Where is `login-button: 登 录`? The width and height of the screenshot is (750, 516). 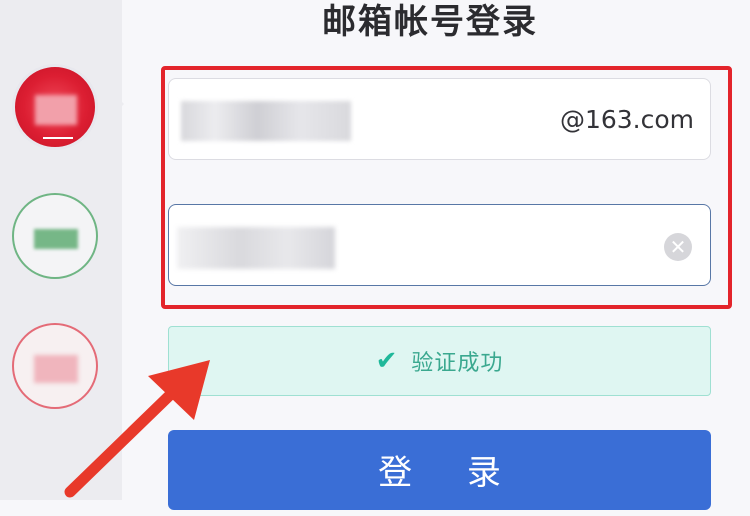 login-button: 登 录 is located at coordinates (439, 470).